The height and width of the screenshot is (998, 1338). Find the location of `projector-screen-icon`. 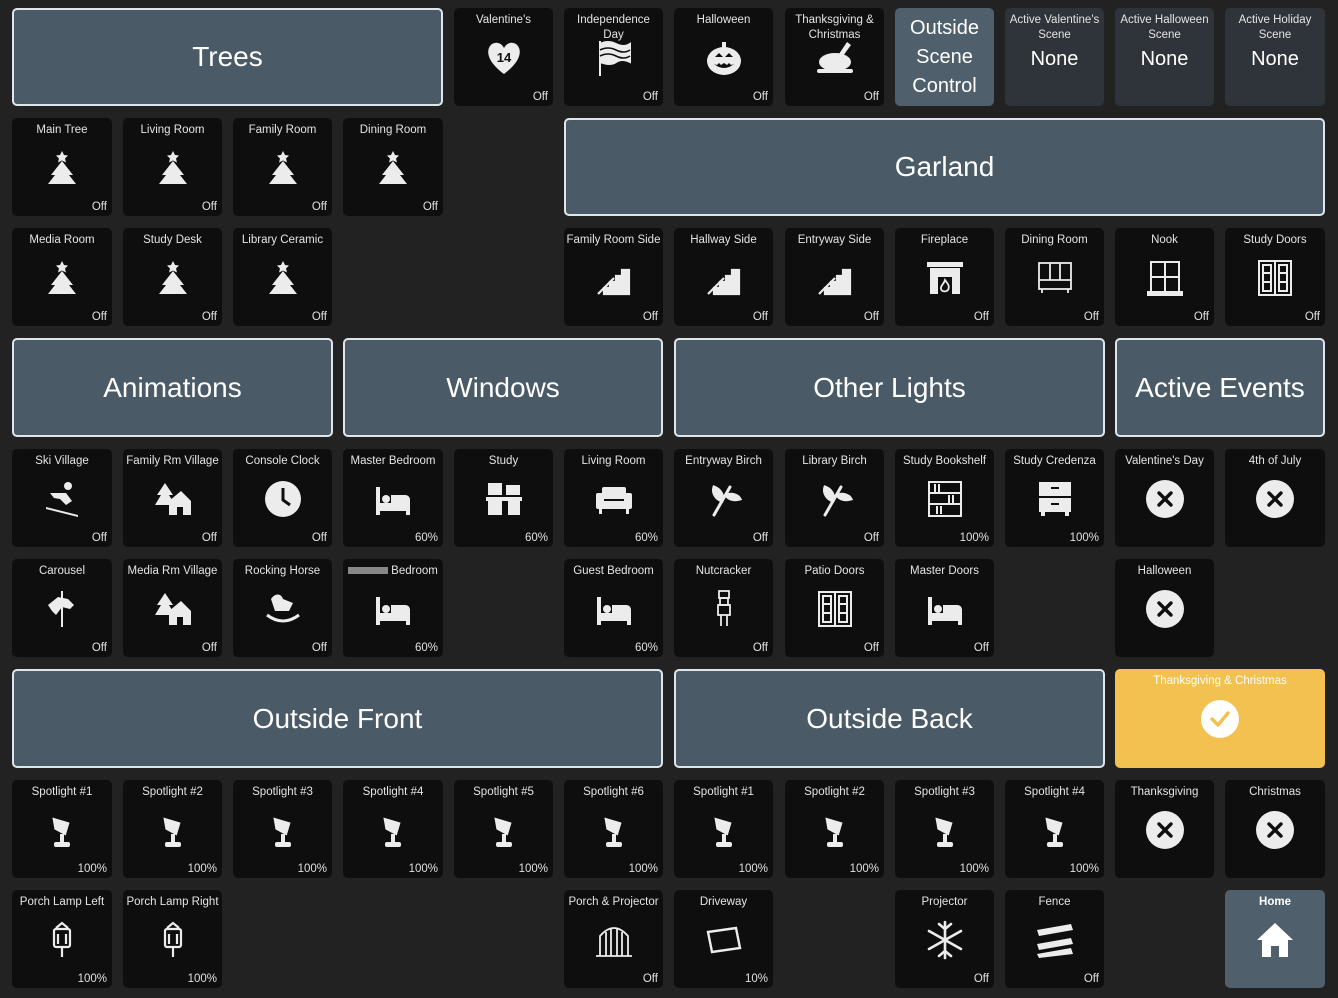

projector-screen-icon is located at coordinates (724, 940).